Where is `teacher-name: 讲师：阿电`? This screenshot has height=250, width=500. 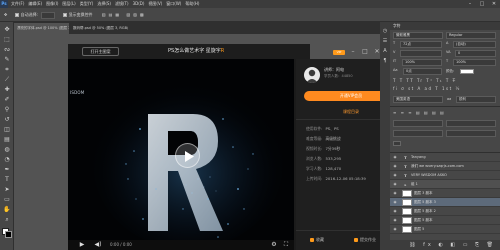
teacher-name: 讲师：阿电 is located at coordinates (334, 70).